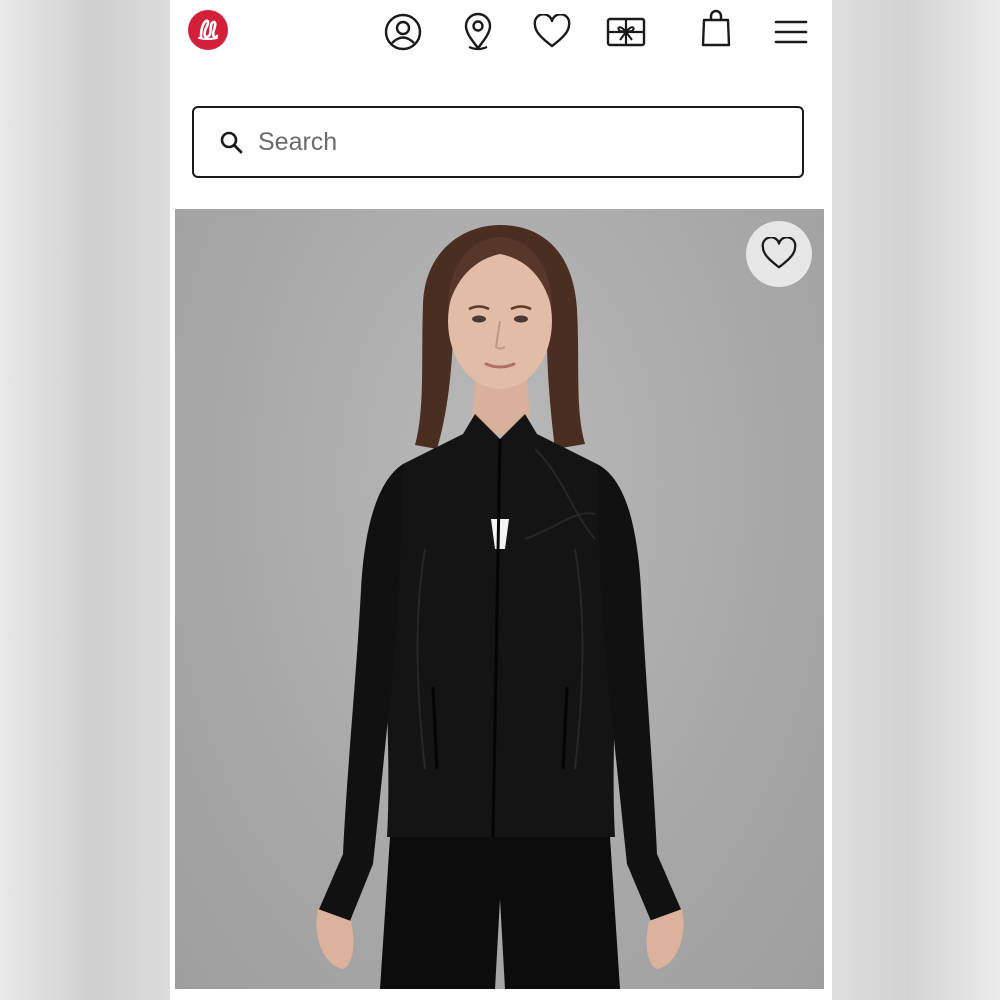 This screenshot has width=1000, height=1000. What do you see at coordinates (208, 30) in the screenshot?
I see `lululemon-logo-icon` at bounding box center [208, 30].